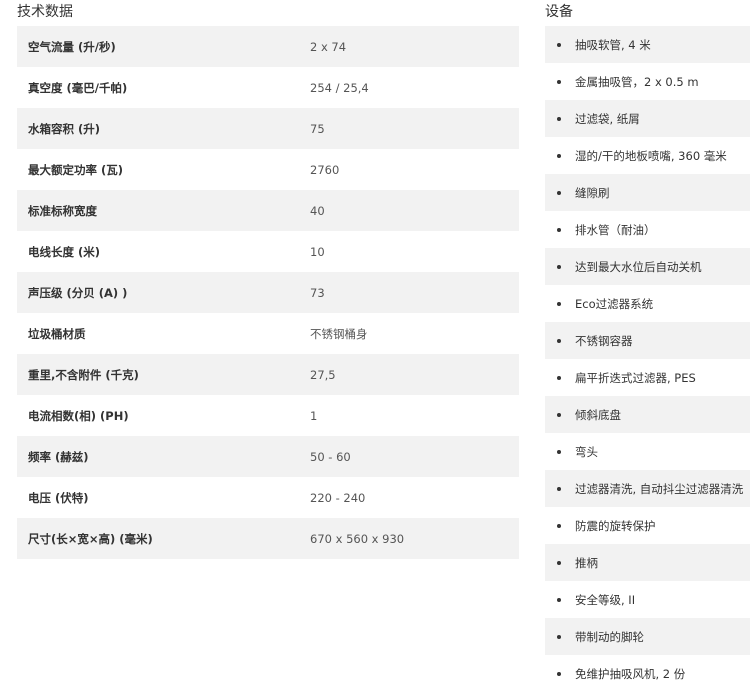 This screenshot has width=750, height=696. I want to click on equipment-item: 缝隙刷, so click(647, 192).